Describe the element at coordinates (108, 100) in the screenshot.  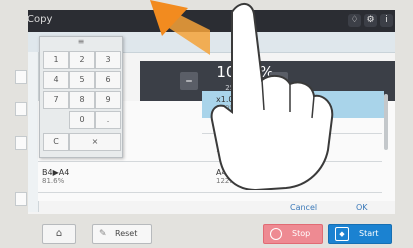
I see `key-9: 9` at that location.